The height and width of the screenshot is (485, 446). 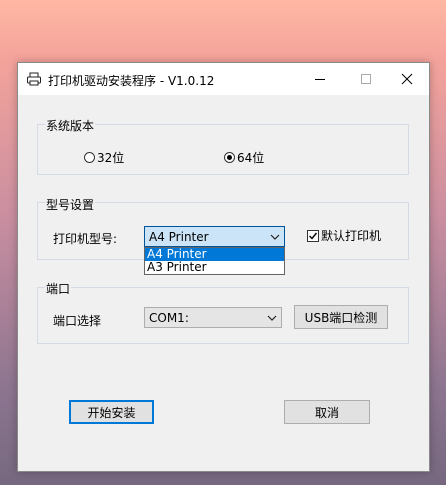 What do you see at coordinates (85, 239) in the screenshot?
I see `printer-model-label: 打印机型号:` at bounding box center [85, 239].